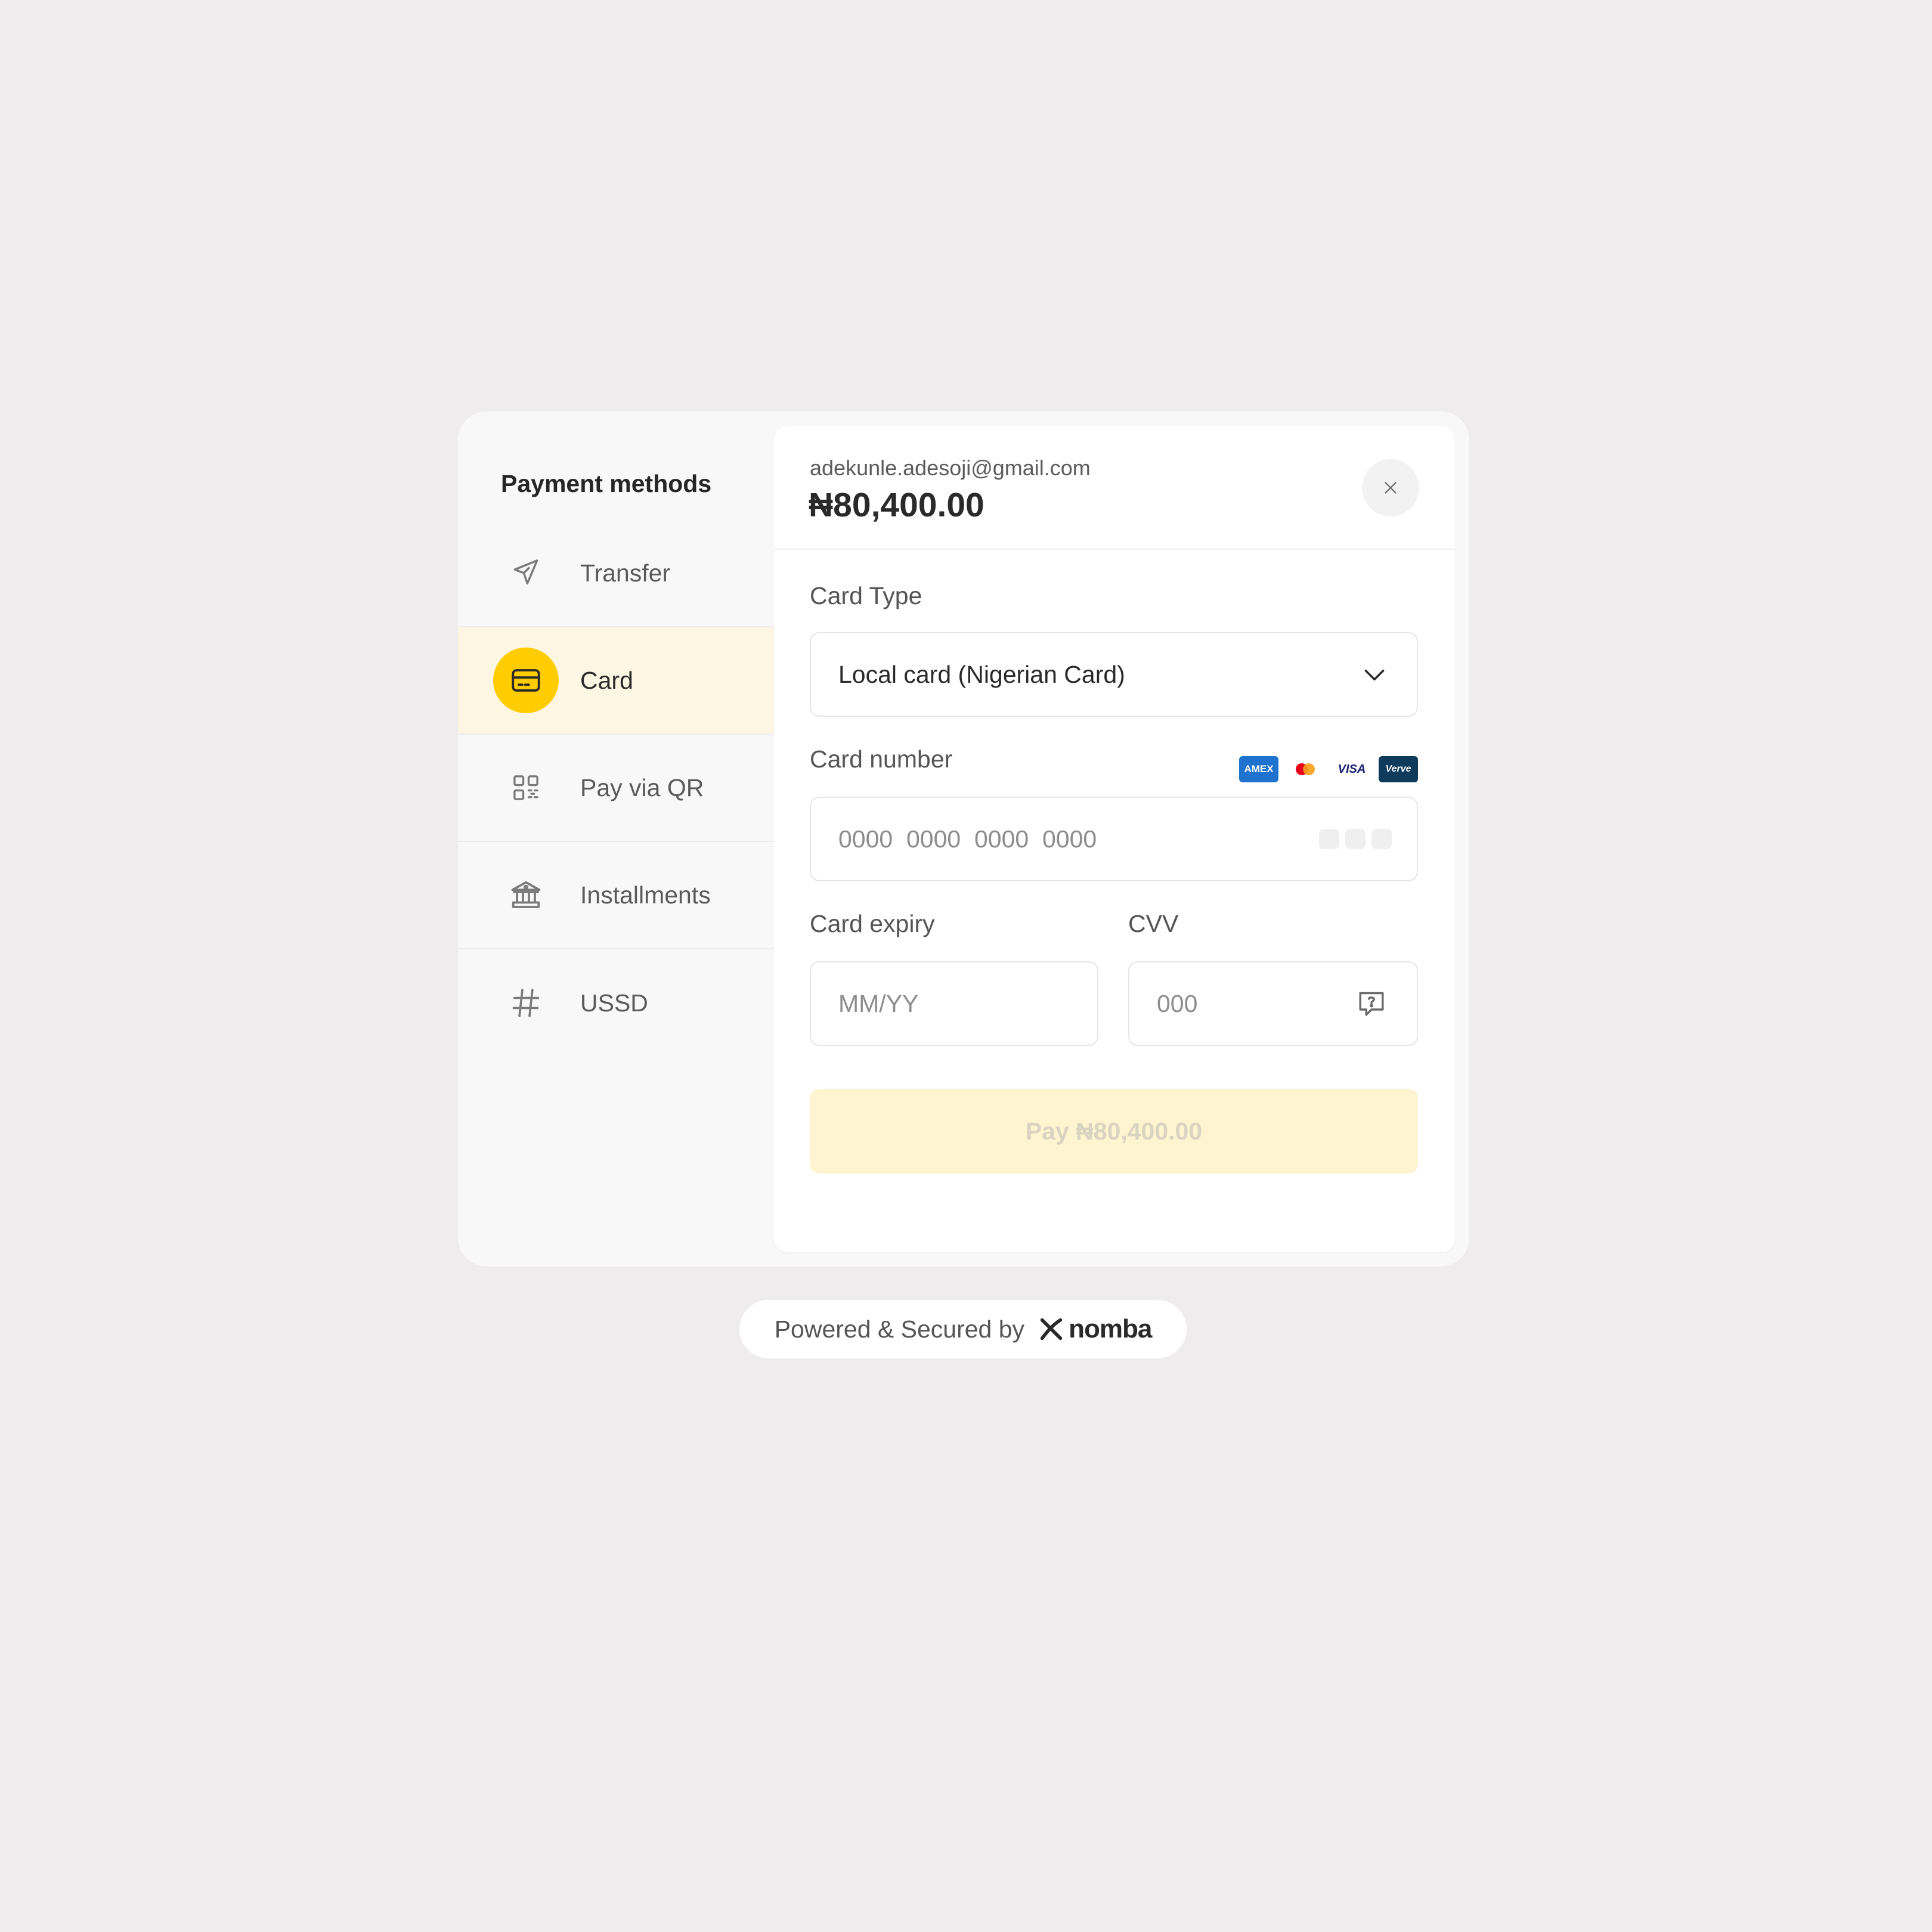  I want to click on card-expiry-input: MM/YY, so click(954, 1004).